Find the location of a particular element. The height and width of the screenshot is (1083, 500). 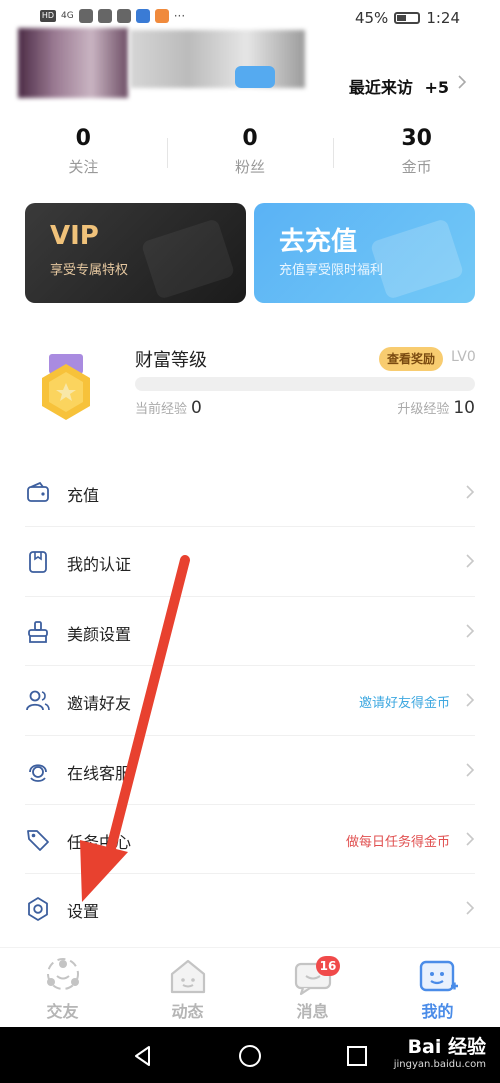

vip-card-subtitle: 享受专属特权 is located at coordinates (89, 270).